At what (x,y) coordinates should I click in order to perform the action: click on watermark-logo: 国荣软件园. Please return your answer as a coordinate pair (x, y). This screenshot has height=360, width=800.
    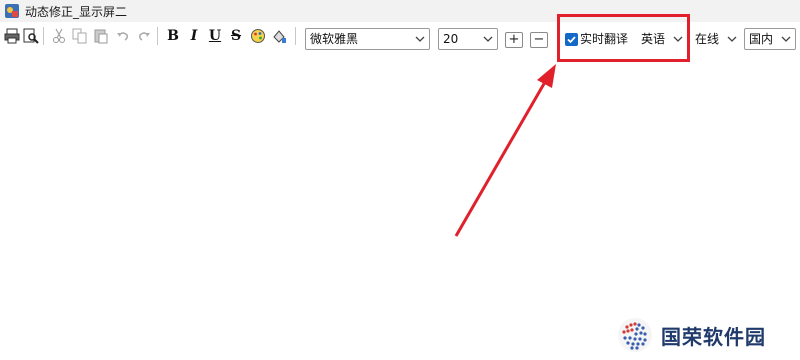
    Looking at the image, I should click on (690, 335).